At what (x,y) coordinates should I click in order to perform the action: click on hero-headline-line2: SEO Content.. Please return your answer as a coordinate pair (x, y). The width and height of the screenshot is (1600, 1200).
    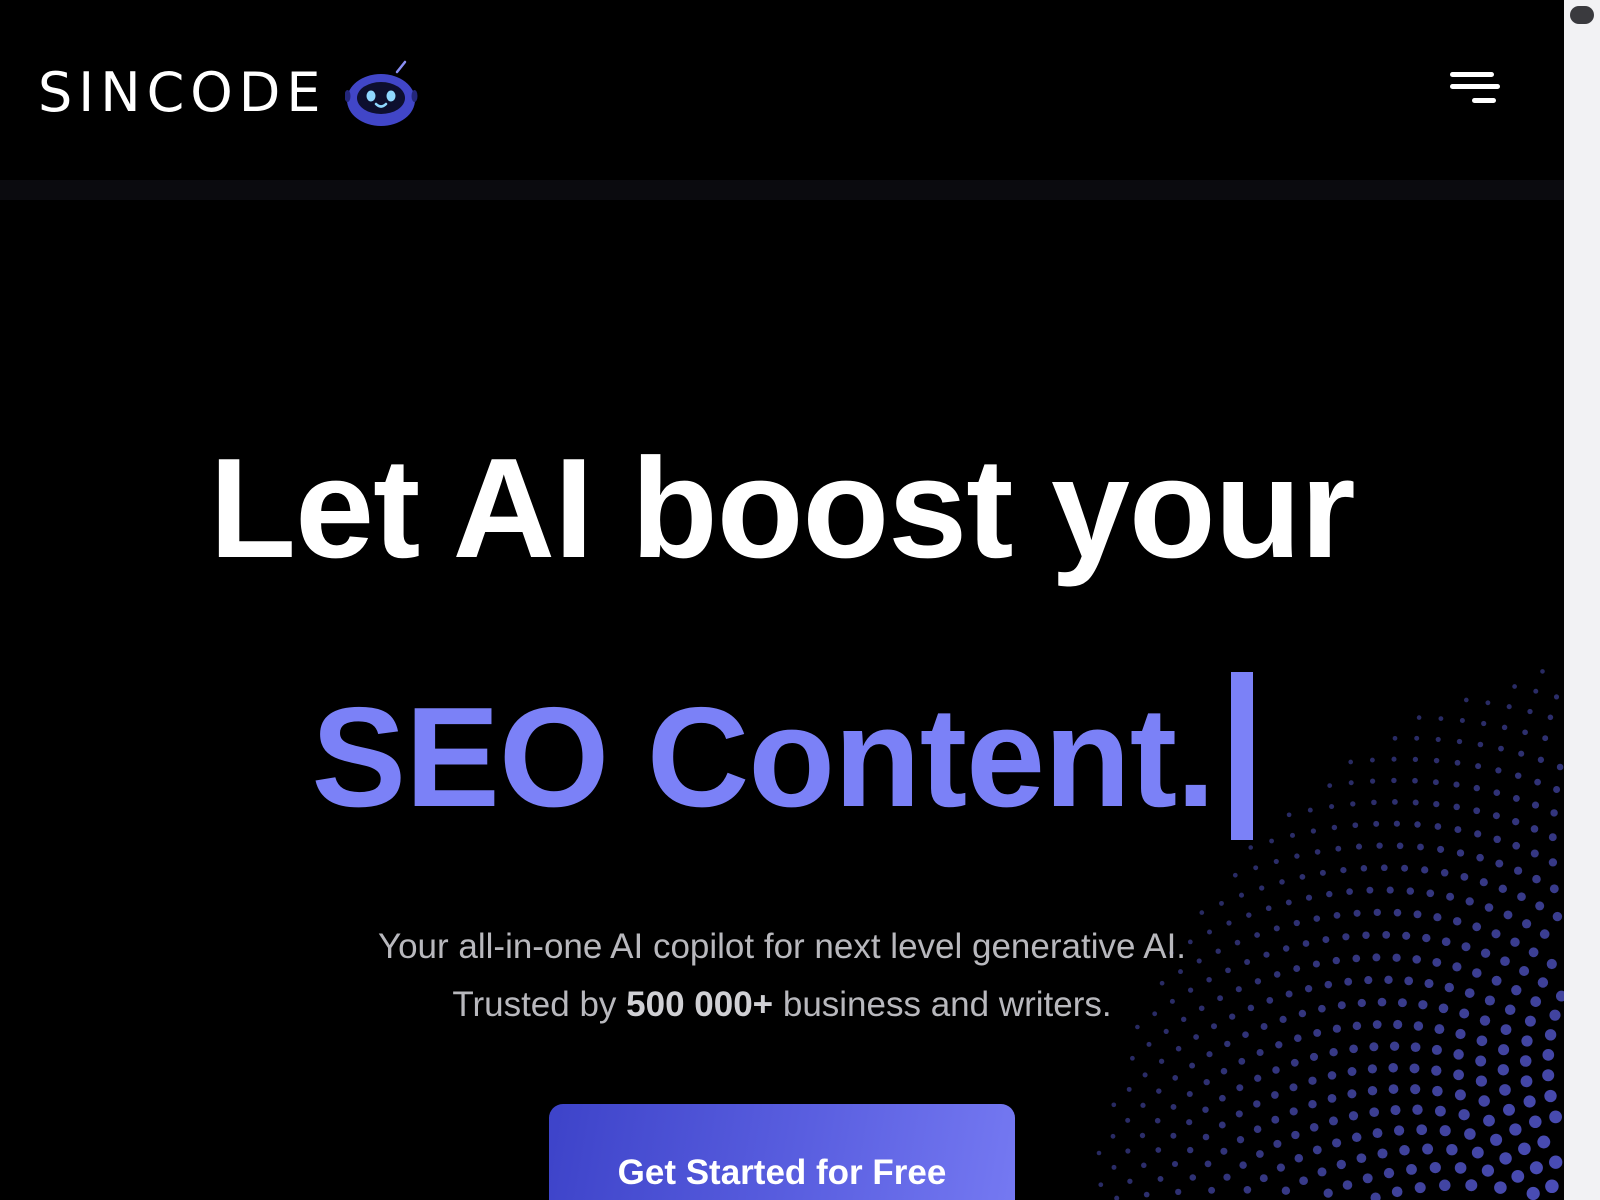
    Looking at the image, I should click on (782, 756).